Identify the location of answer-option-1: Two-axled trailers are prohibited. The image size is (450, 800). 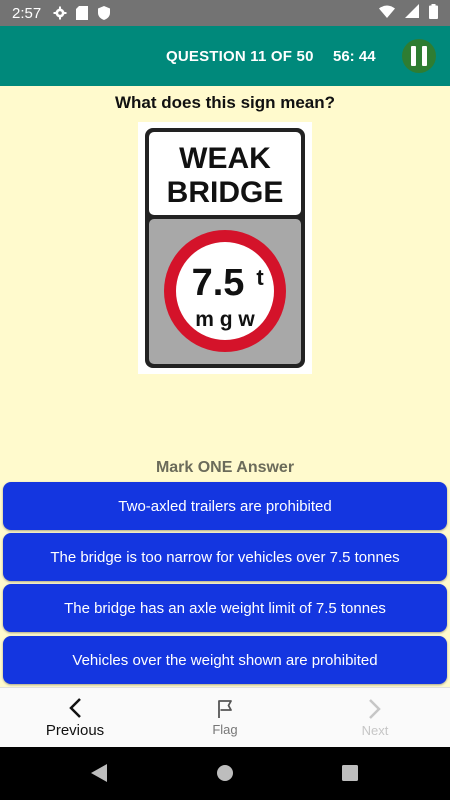
(225, 506).